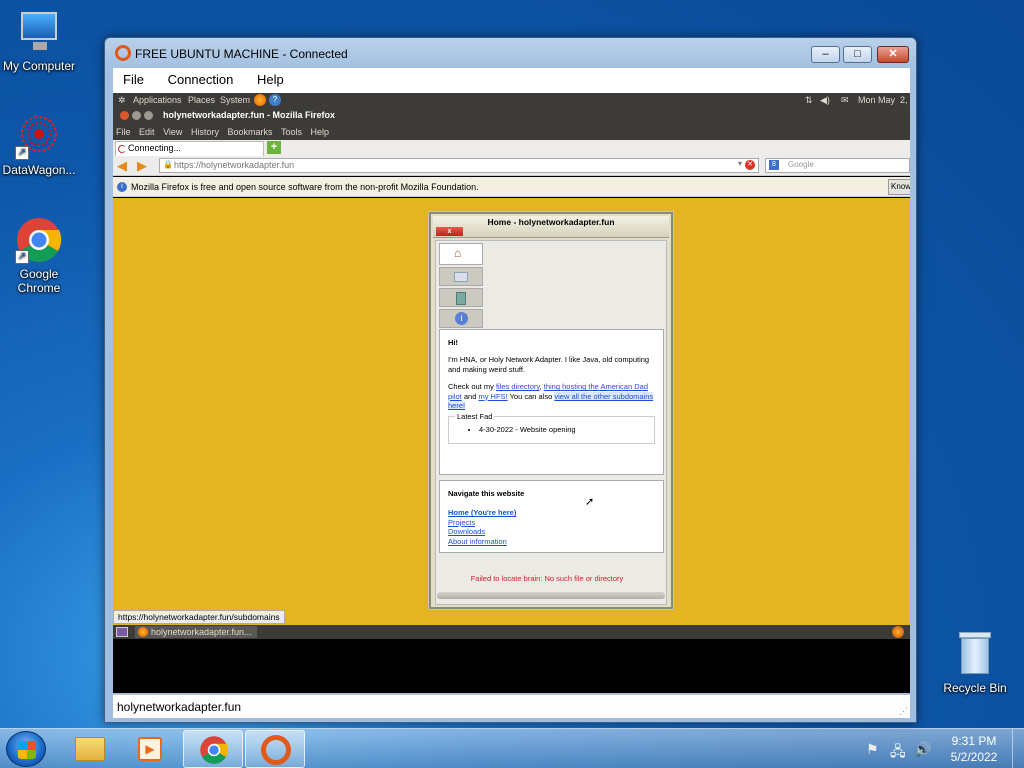 This screenshot has height=768, width=1024. What do you see at coordinates (201, 77) in the screenshot?
I see `menu-connection: Connection` at bounding box center [201, 77].